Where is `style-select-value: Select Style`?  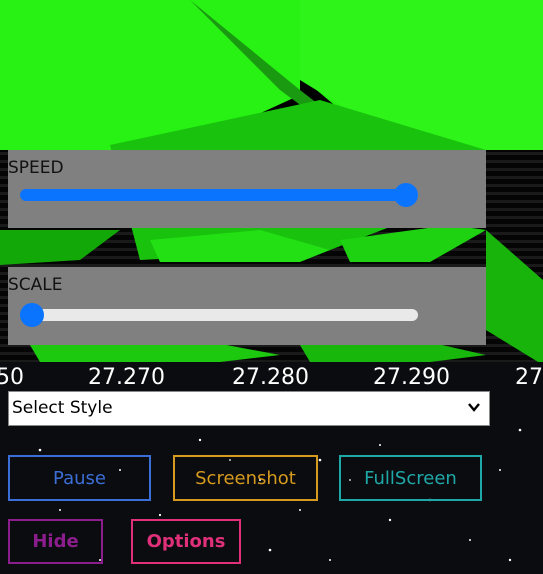 style-select-value: Select Style is located at coordinates (62, 408).